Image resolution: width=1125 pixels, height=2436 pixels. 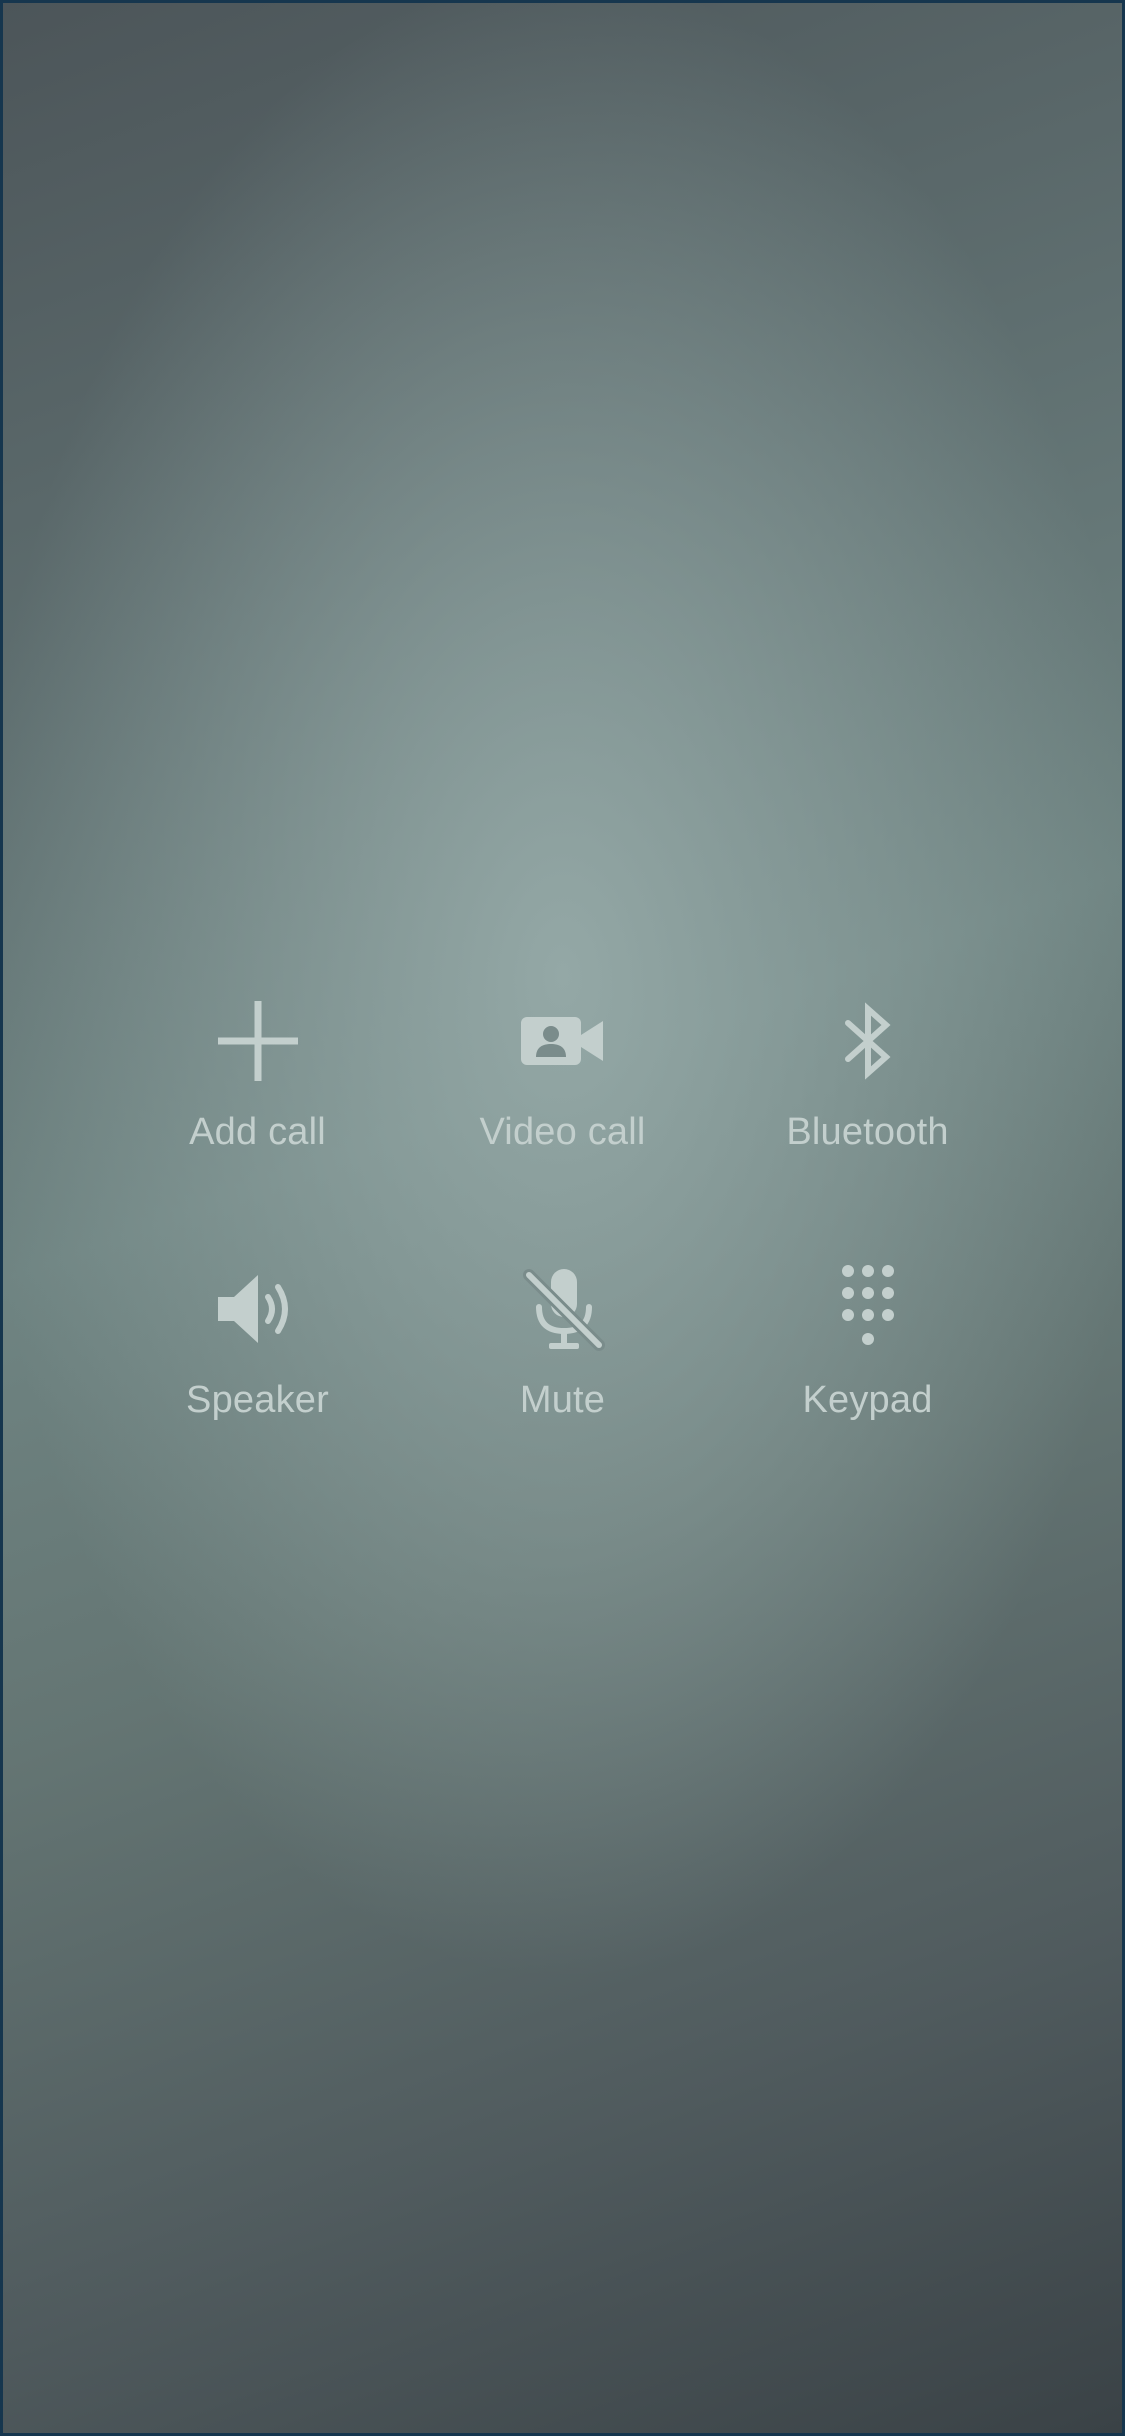 I want to click on dialpad-icon, so click(x=868, y=1309).